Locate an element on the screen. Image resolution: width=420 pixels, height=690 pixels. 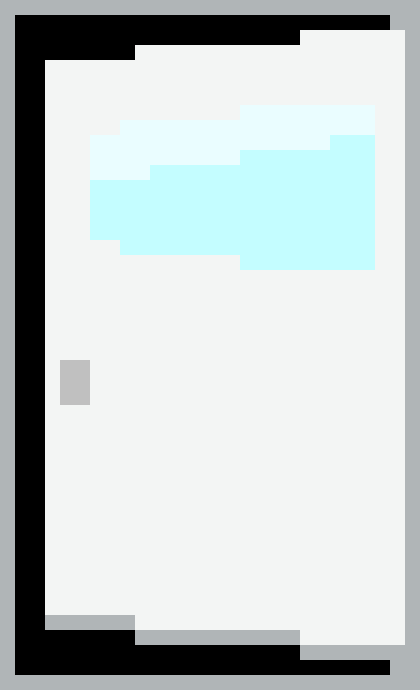
door-handle-icon is located at coordinates (75, 382).